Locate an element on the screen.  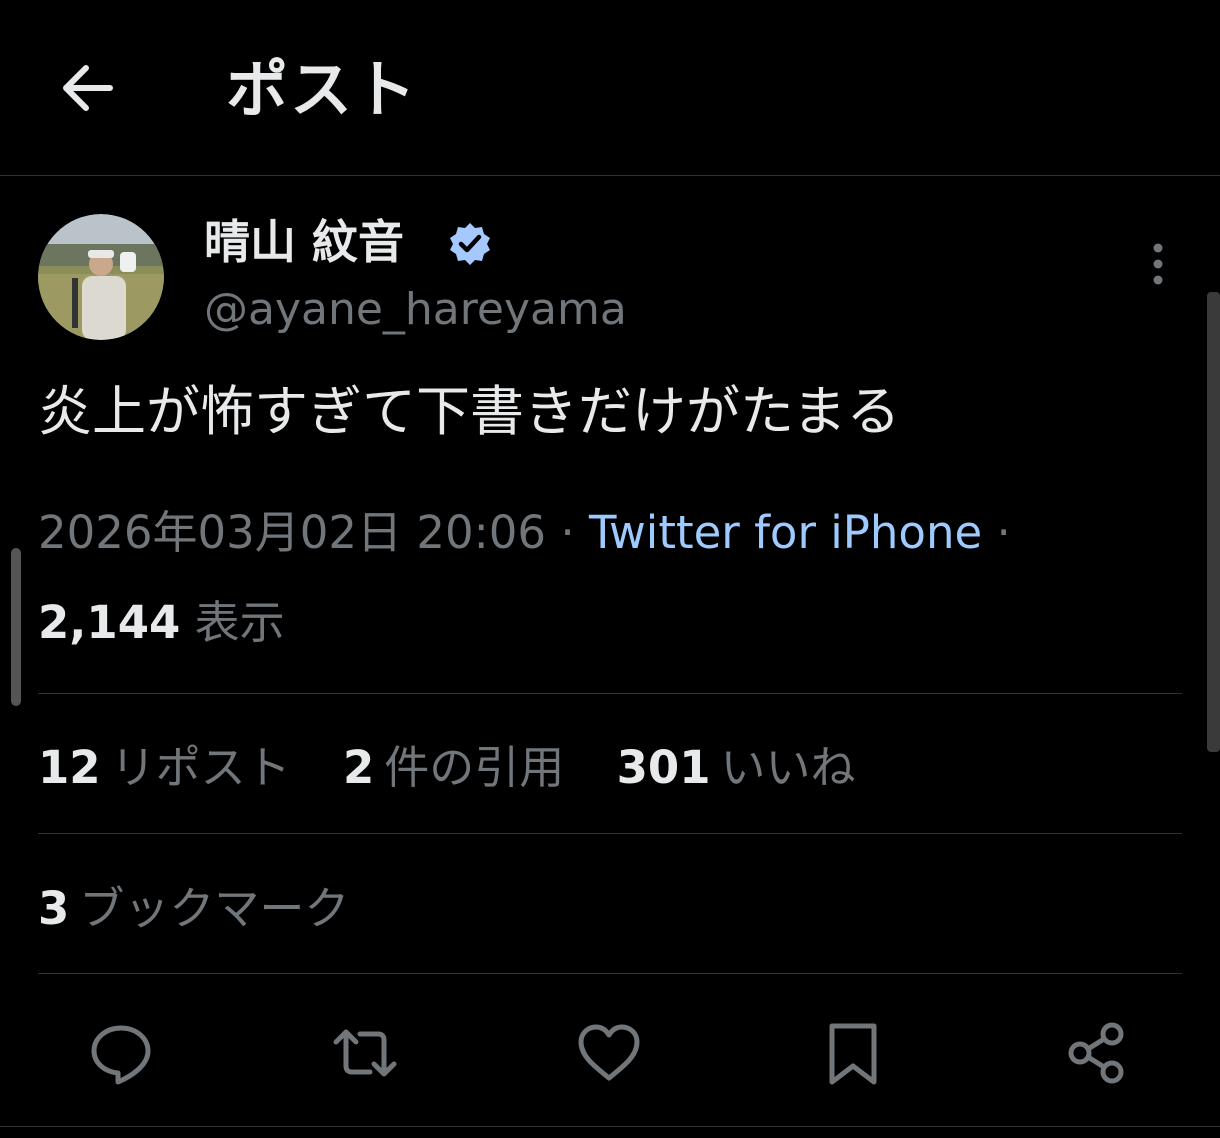
heart-icon is located at coordinates (609, 1052).